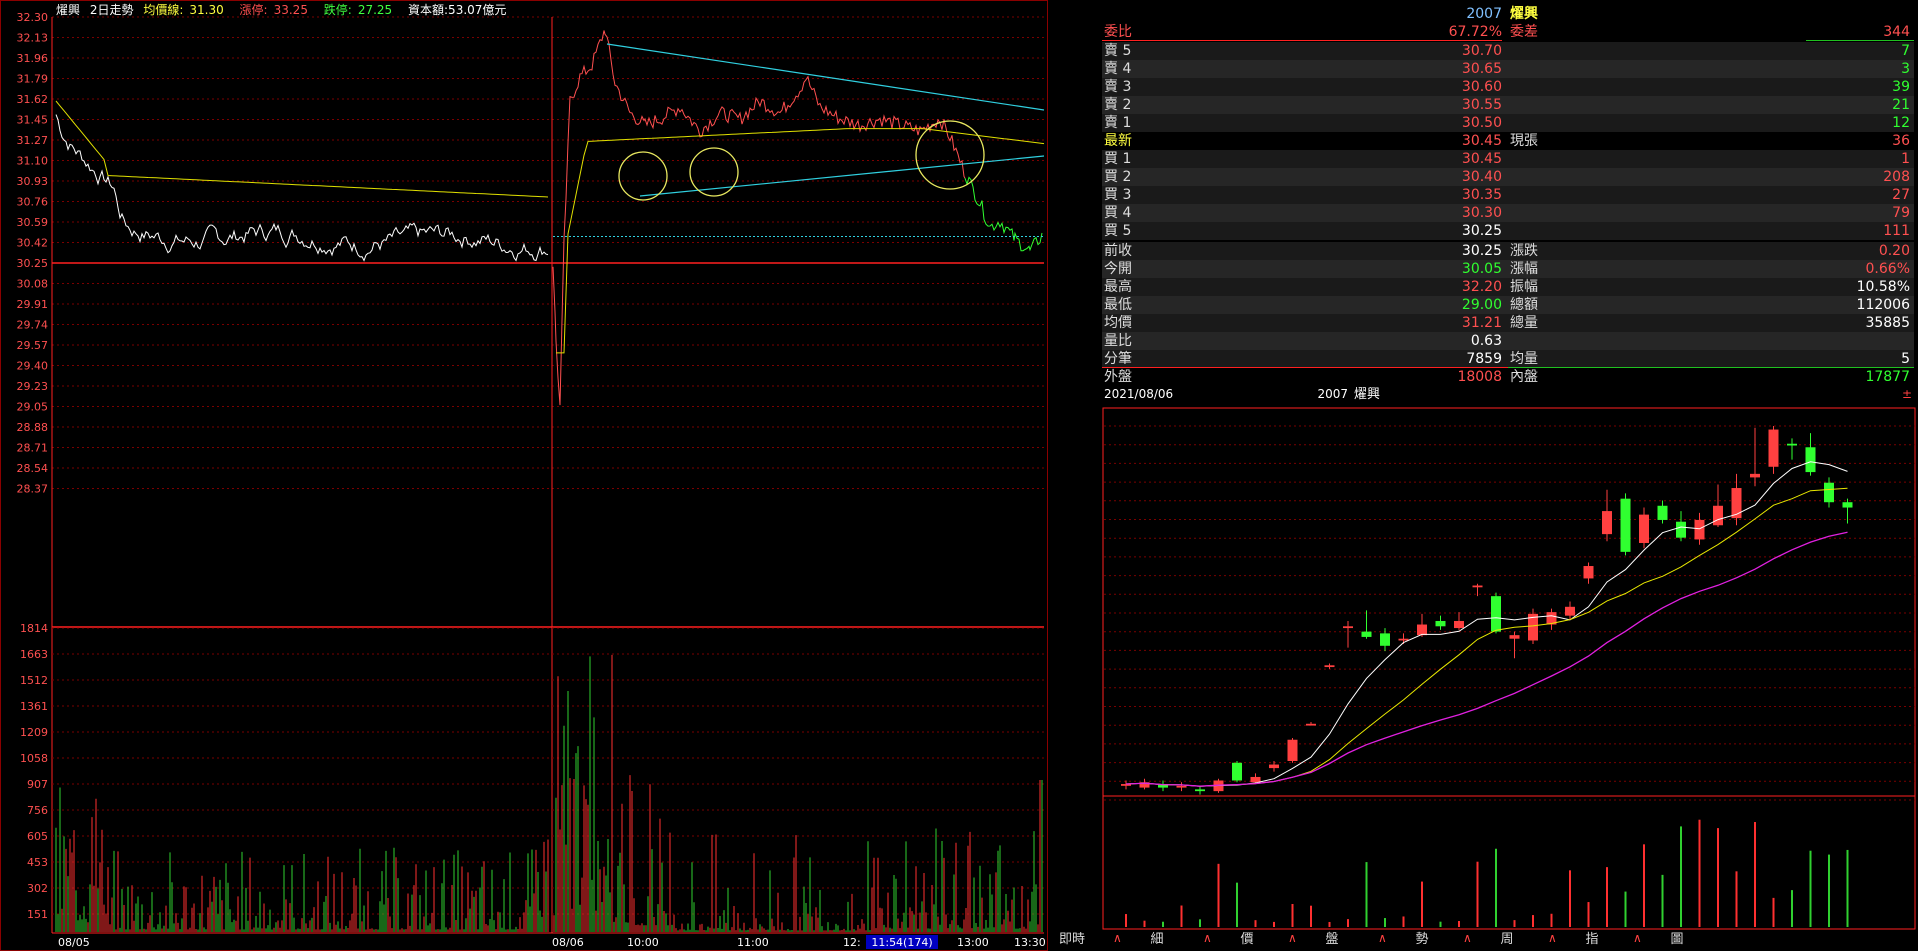 The width and height of the screenshot is (1918, 951). Describe the element at coordinates (1486, 341) in the screenshot. I see `stat-value: 0.63` at that location.